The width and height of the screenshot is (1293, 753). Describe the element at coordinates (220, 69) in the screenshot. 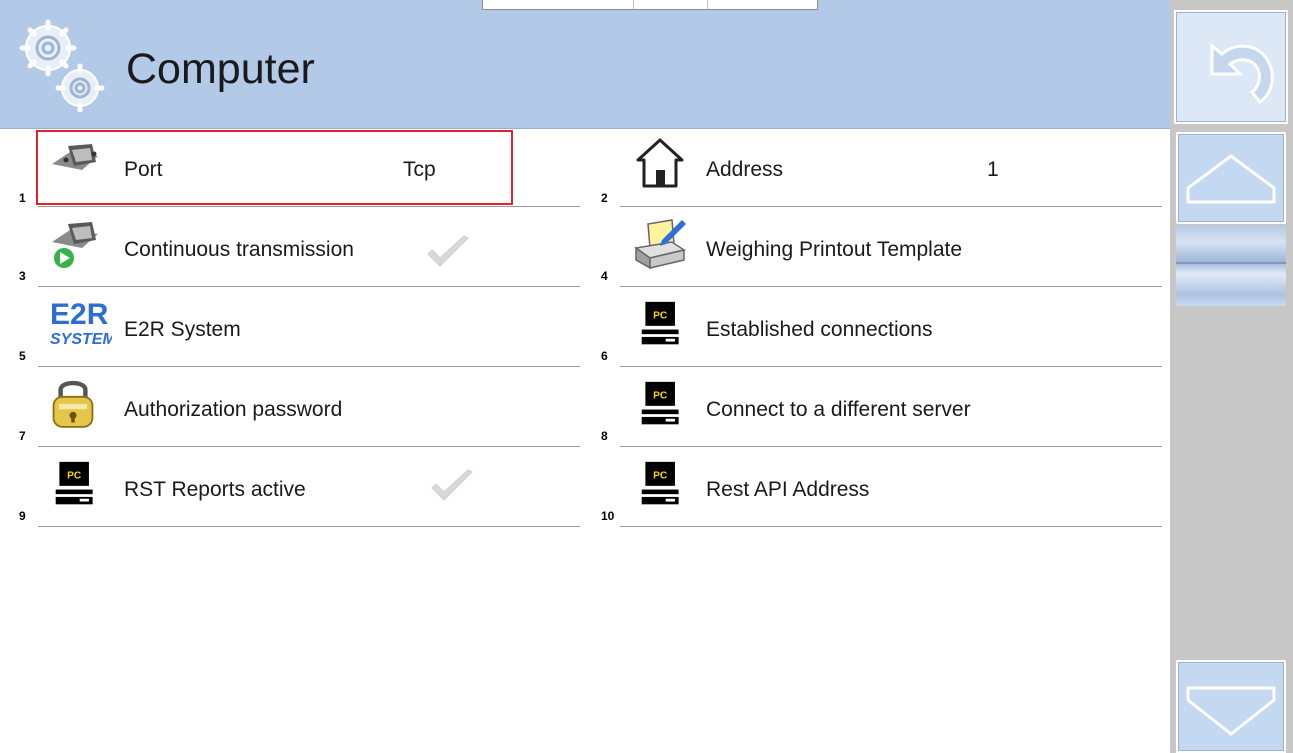

I see `page-title: Computer` at that location.